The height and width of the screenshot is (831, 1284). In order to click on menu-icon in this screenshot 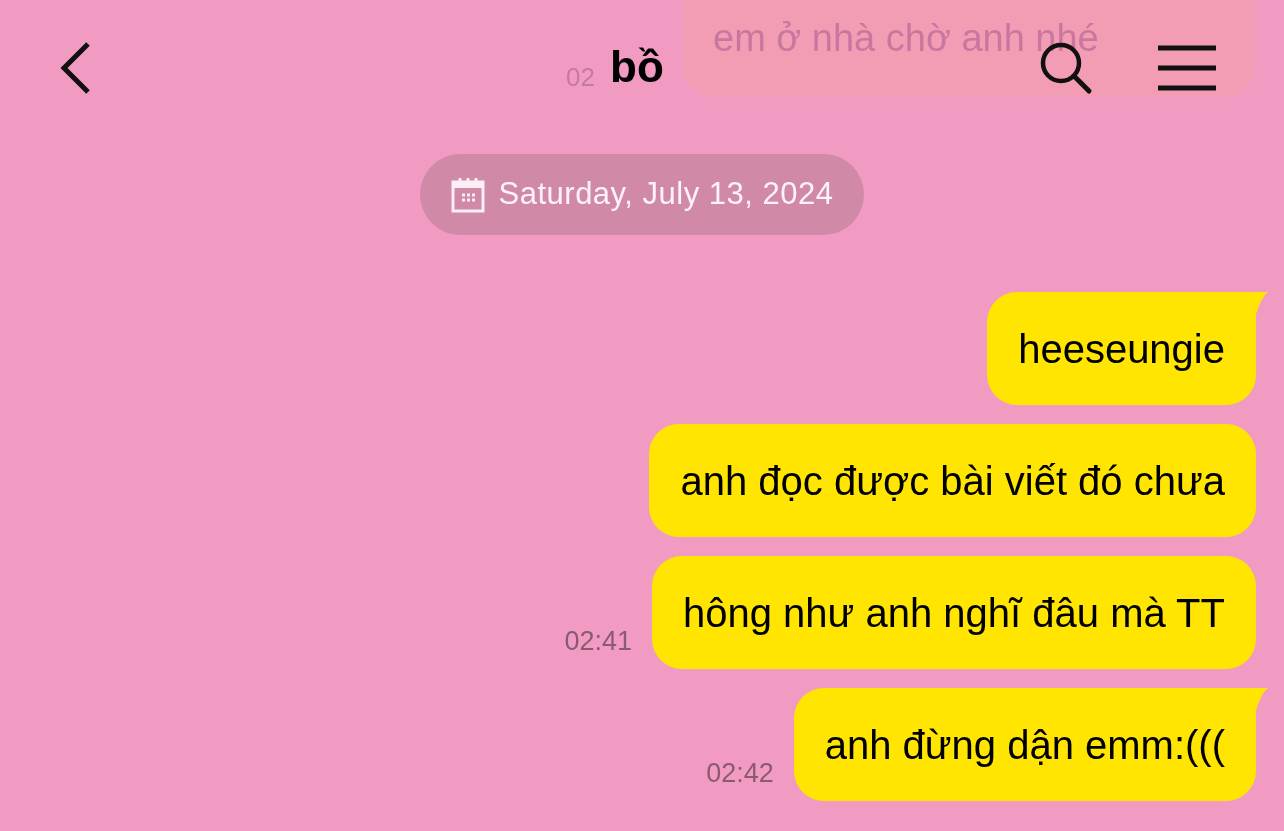, I will do `click(1187, 67)`.